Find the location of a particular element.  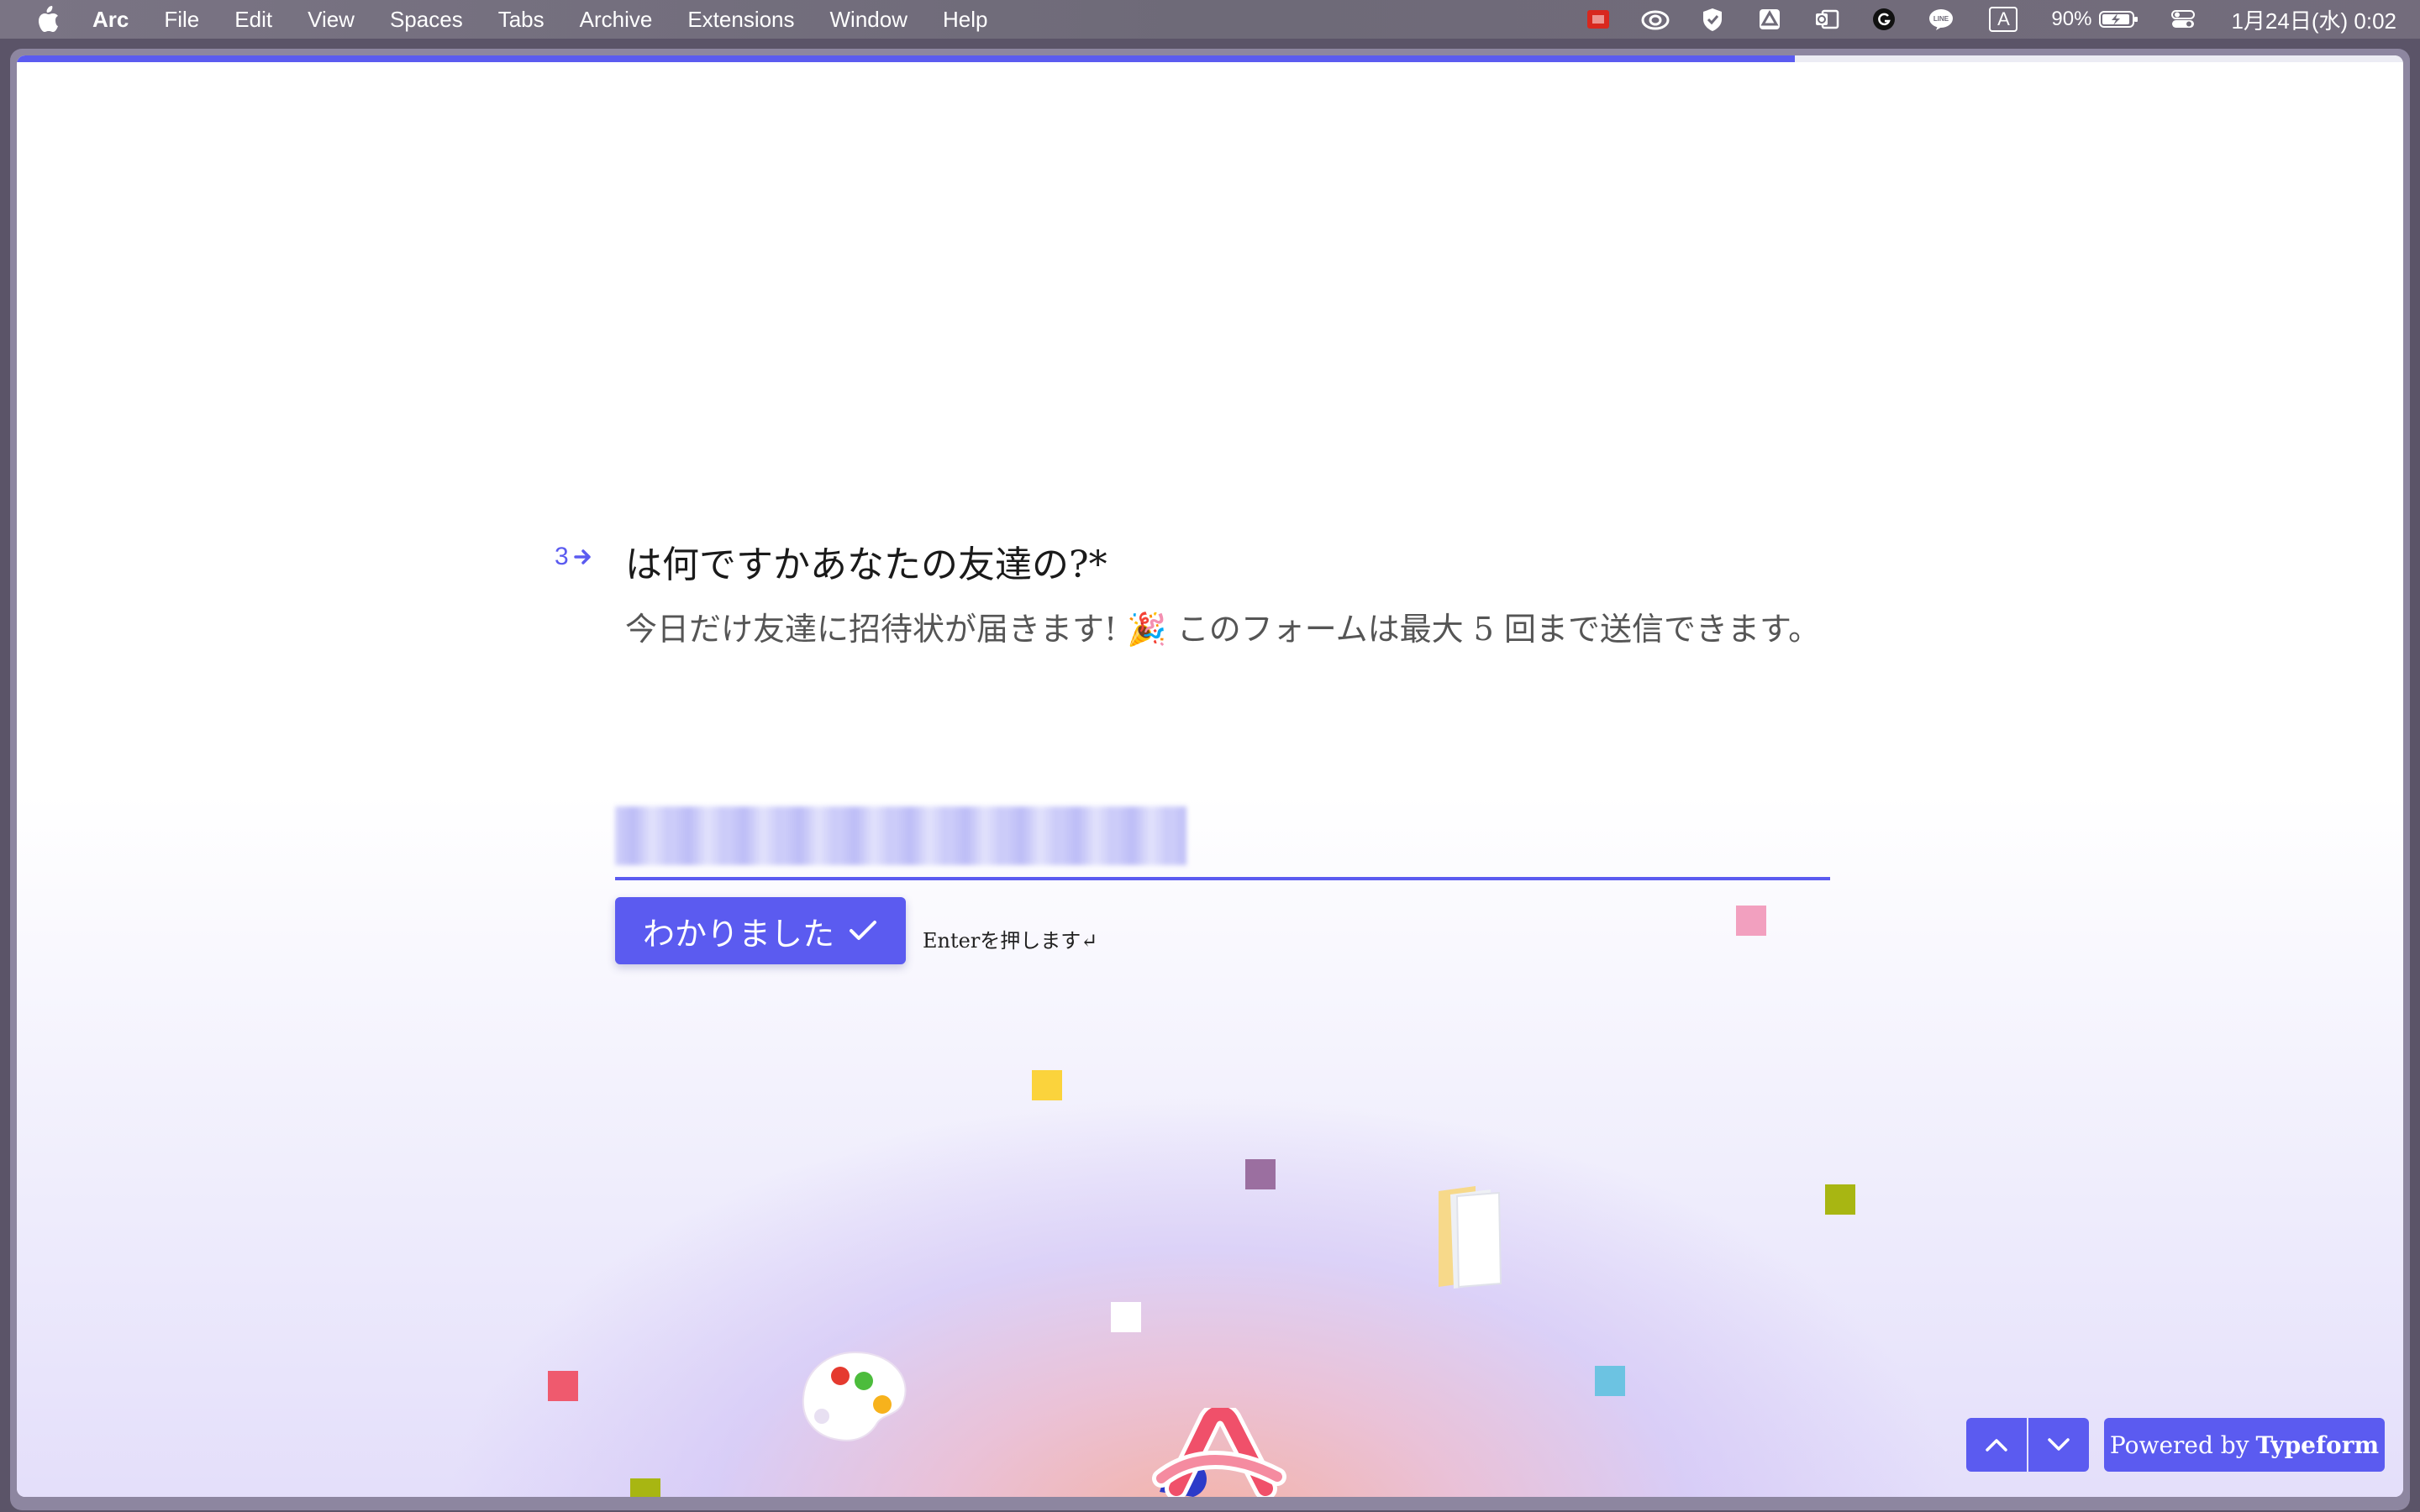

question-navigation is located at coordinates (2028, 1445).